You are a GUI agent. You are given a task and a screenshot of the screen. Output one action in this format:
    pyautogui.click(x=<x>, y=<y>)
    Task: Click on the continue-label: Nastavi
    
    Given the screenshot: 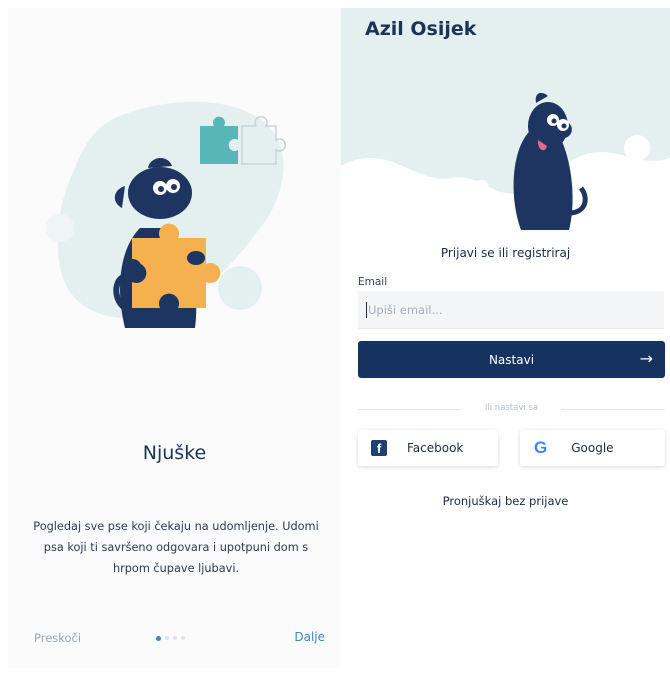 What is the action you would take?
    pyautogui.click(x=511, y=359)
    